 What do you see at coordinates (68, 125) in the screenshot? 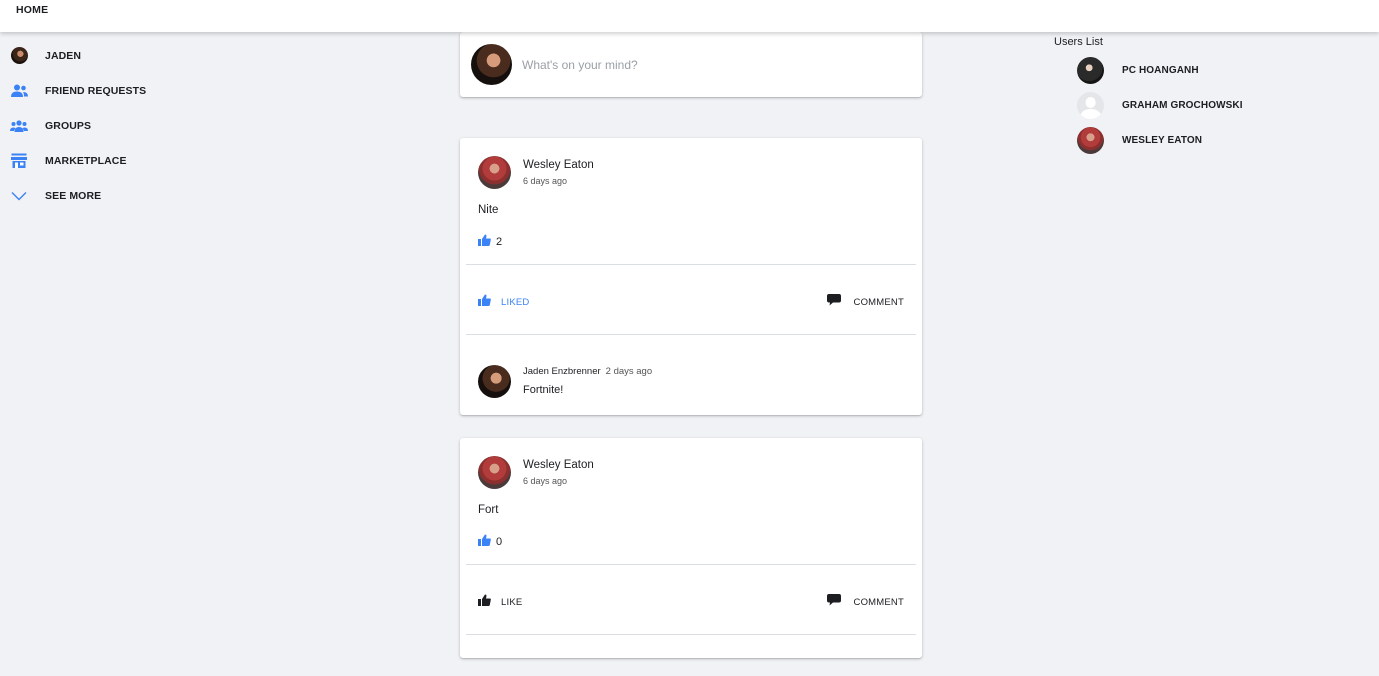
I see `sidebar-item-label: GROUPS` at bounding box center [68, 125].